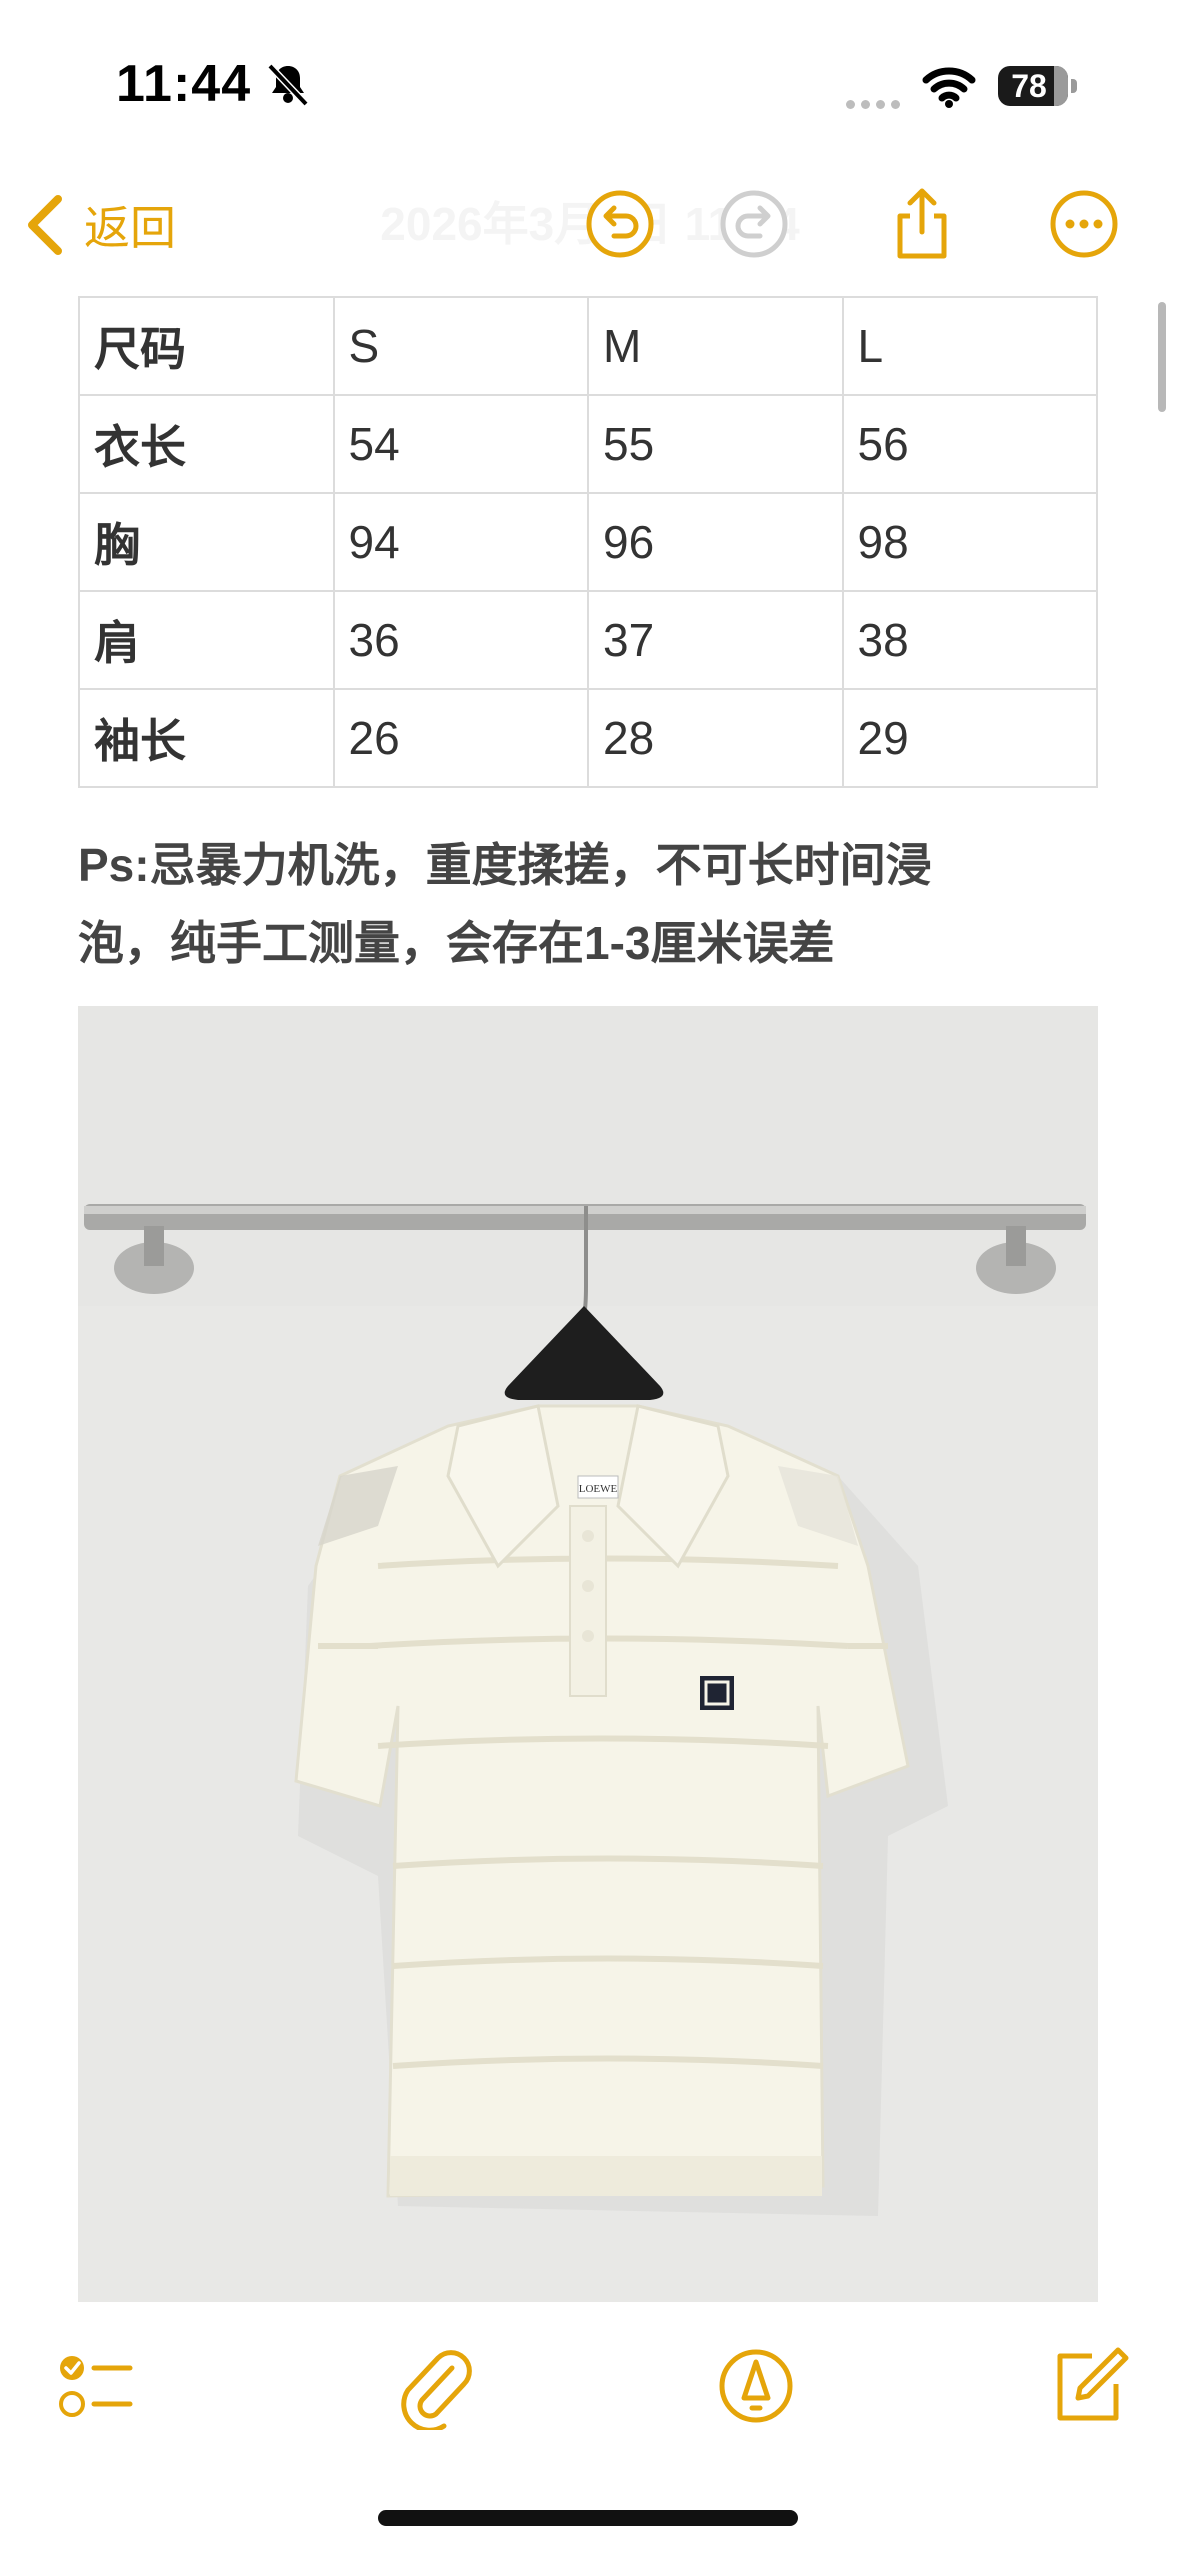 The image size is (1179, 2556). I want to click on chevron-left-icon, so click(45, 225).